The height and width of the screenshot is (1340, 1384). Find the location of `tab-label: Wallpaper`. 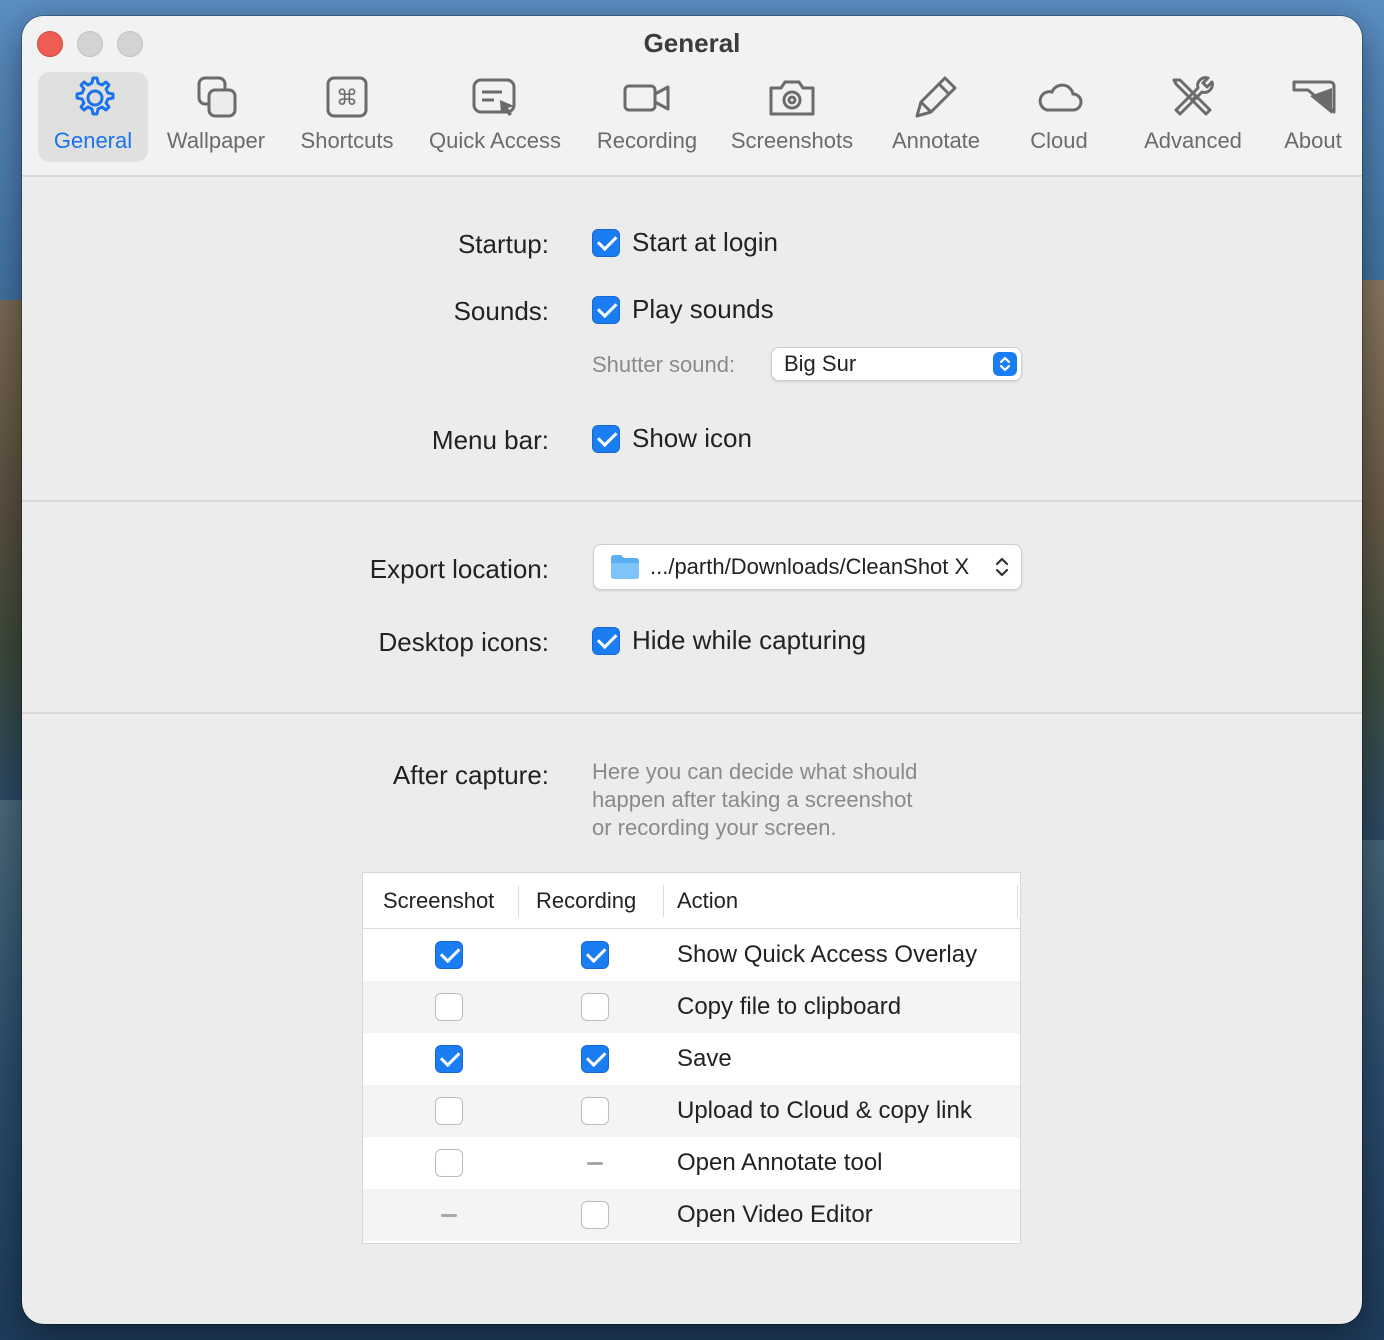

tab-label: Wallpaper is located at coordinates (216, 140).